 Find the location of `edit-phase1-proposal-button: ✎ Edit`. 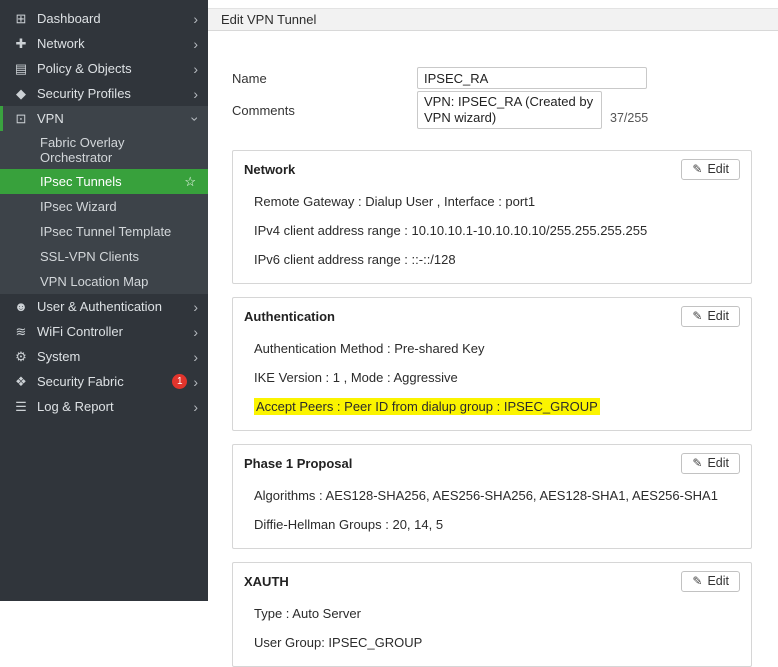

edit-phase1-proposal-button: ✎ Edit is located at coordinates (710, 463).